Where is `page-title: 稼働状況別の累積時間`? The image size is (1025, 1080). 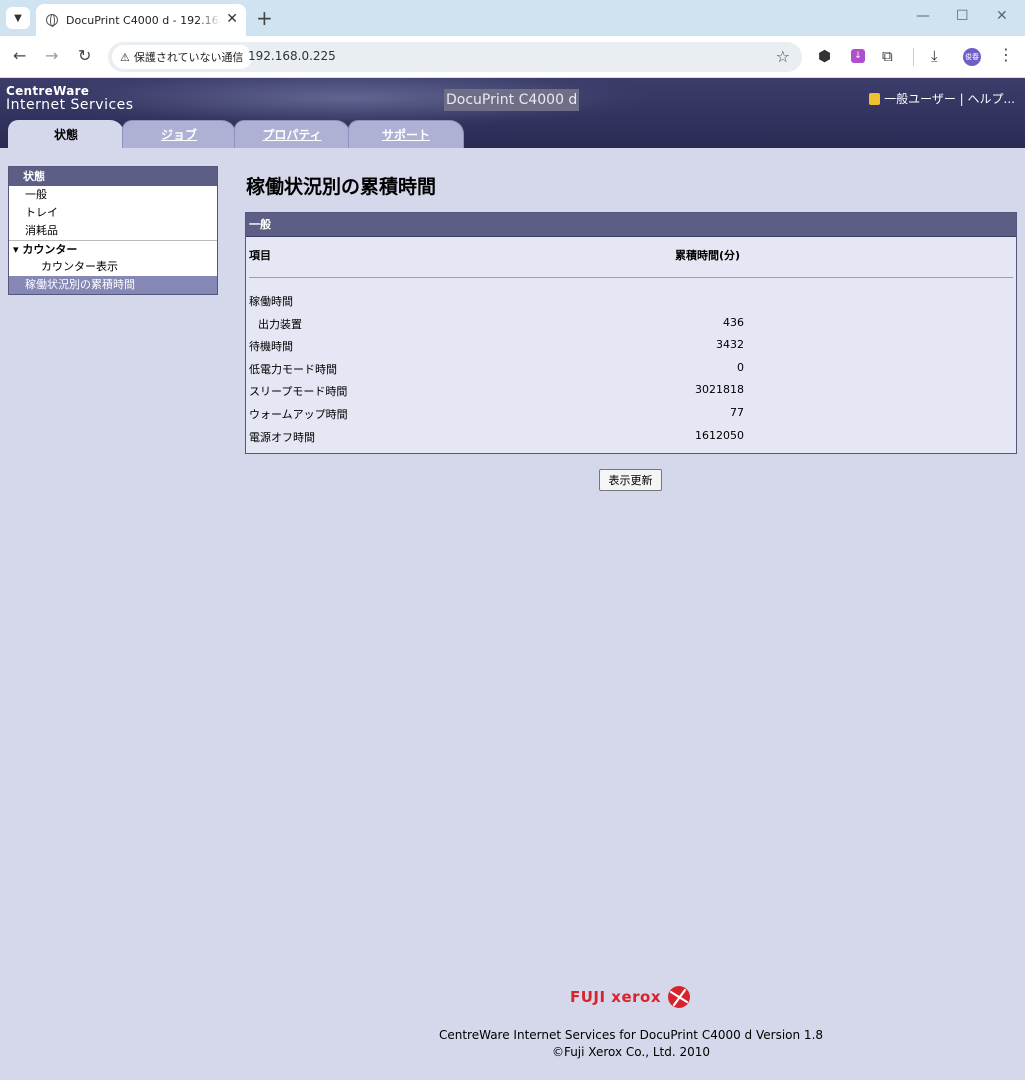 page-title: 稼働状況別の累積時間 is located at coordinates (341, 187).